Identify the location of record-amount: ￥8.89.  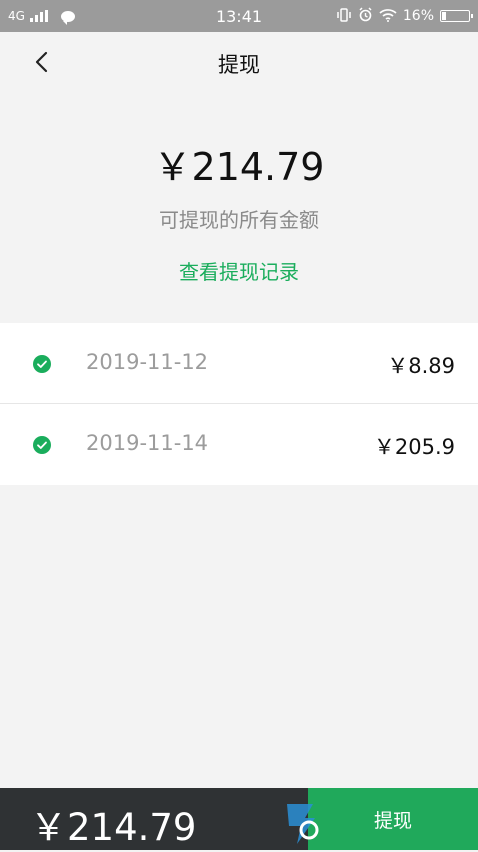
(421, 366).